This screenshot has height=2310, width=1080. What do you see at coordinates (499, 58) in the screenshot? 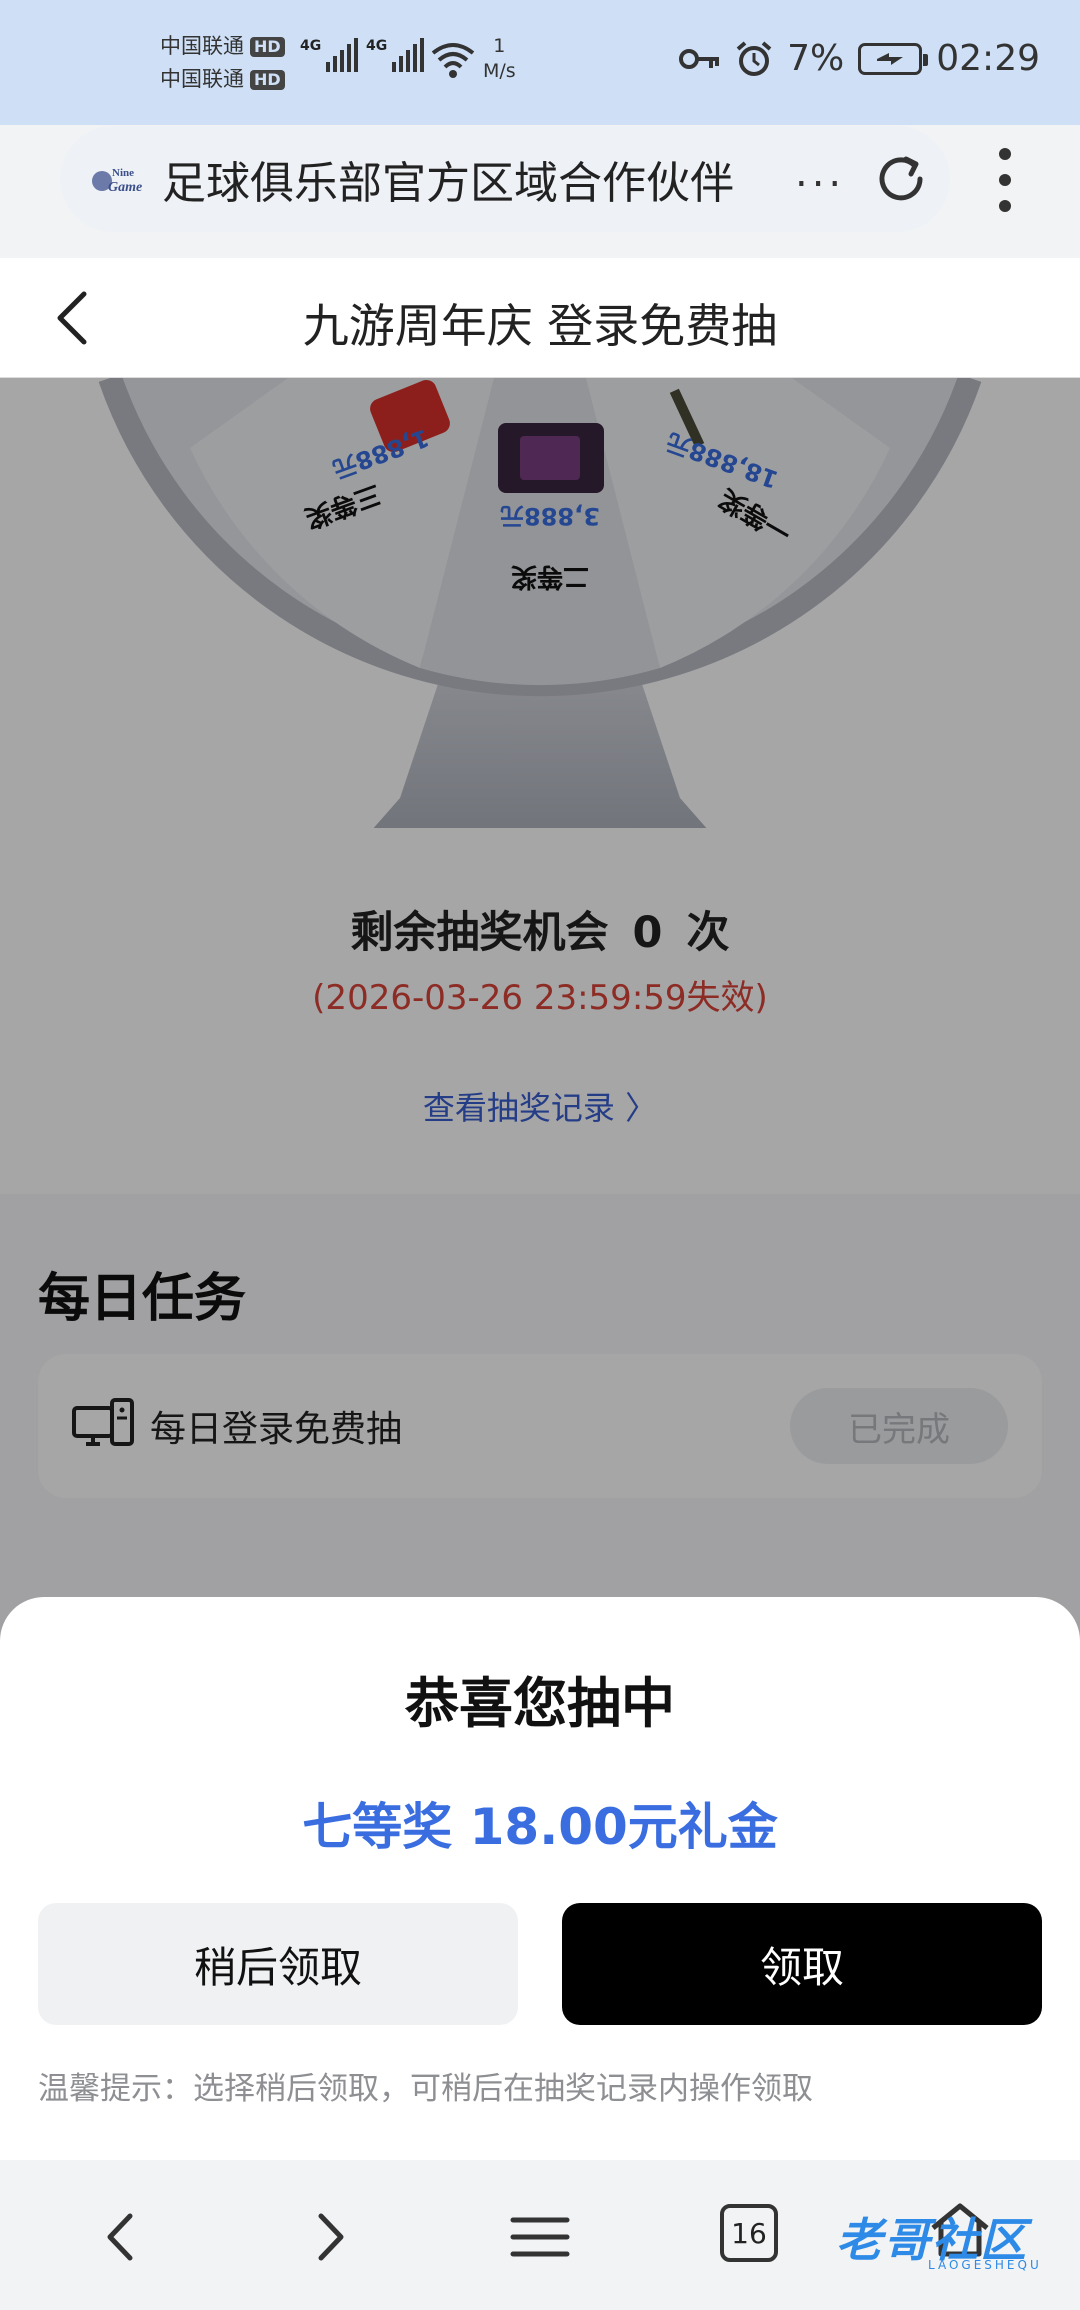
I see `network-speed: 1 M/s` at bounding box center [499, 58].